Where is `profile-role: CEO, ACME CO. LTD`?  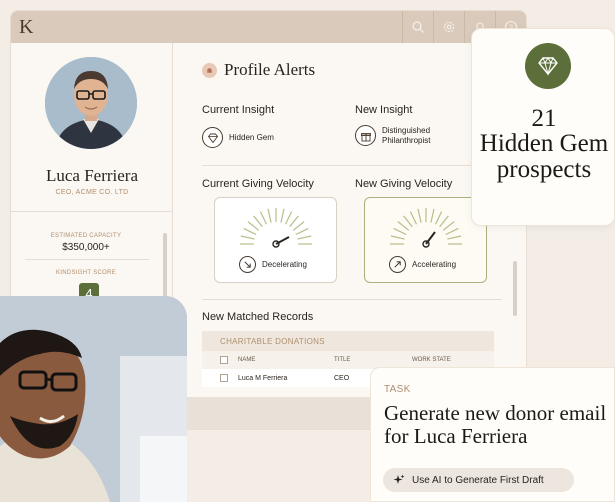 profile-role: CEO, ACME CO. LTD is located at coordinates (92, 192).